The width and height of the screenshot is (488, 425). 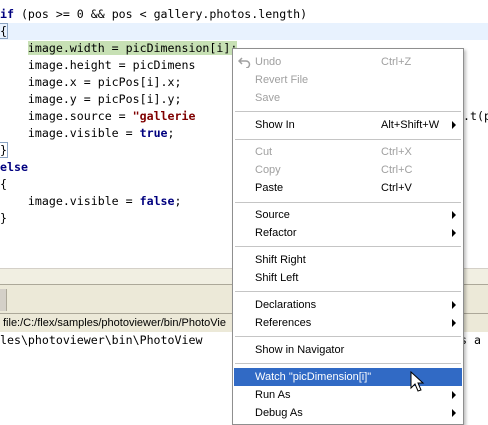 I want to click on code-line-2: {, so click(x=244, y=31).